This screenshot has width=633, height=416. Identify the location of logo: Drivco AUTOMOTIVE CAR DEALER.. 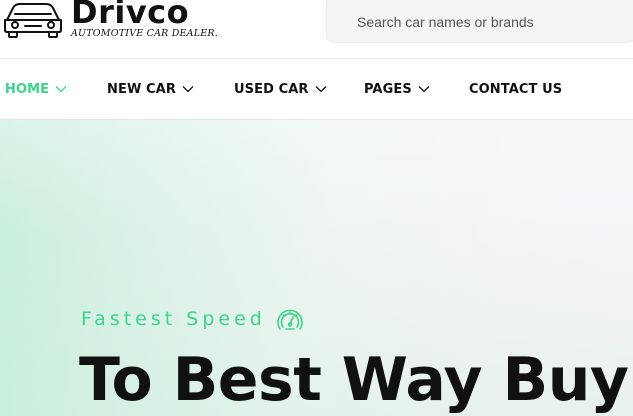
(110, 23).